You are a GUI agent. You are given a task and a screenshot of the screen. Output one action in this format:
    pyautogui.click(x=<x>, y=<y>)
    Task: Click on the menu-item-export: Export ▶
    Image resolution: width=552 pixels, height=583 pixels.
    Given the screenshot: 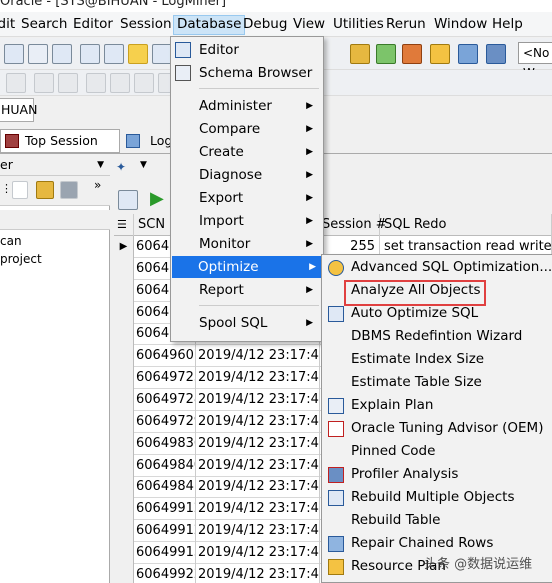 What is the action you would take?
    pyautogui.click(x=247, y=198)
    